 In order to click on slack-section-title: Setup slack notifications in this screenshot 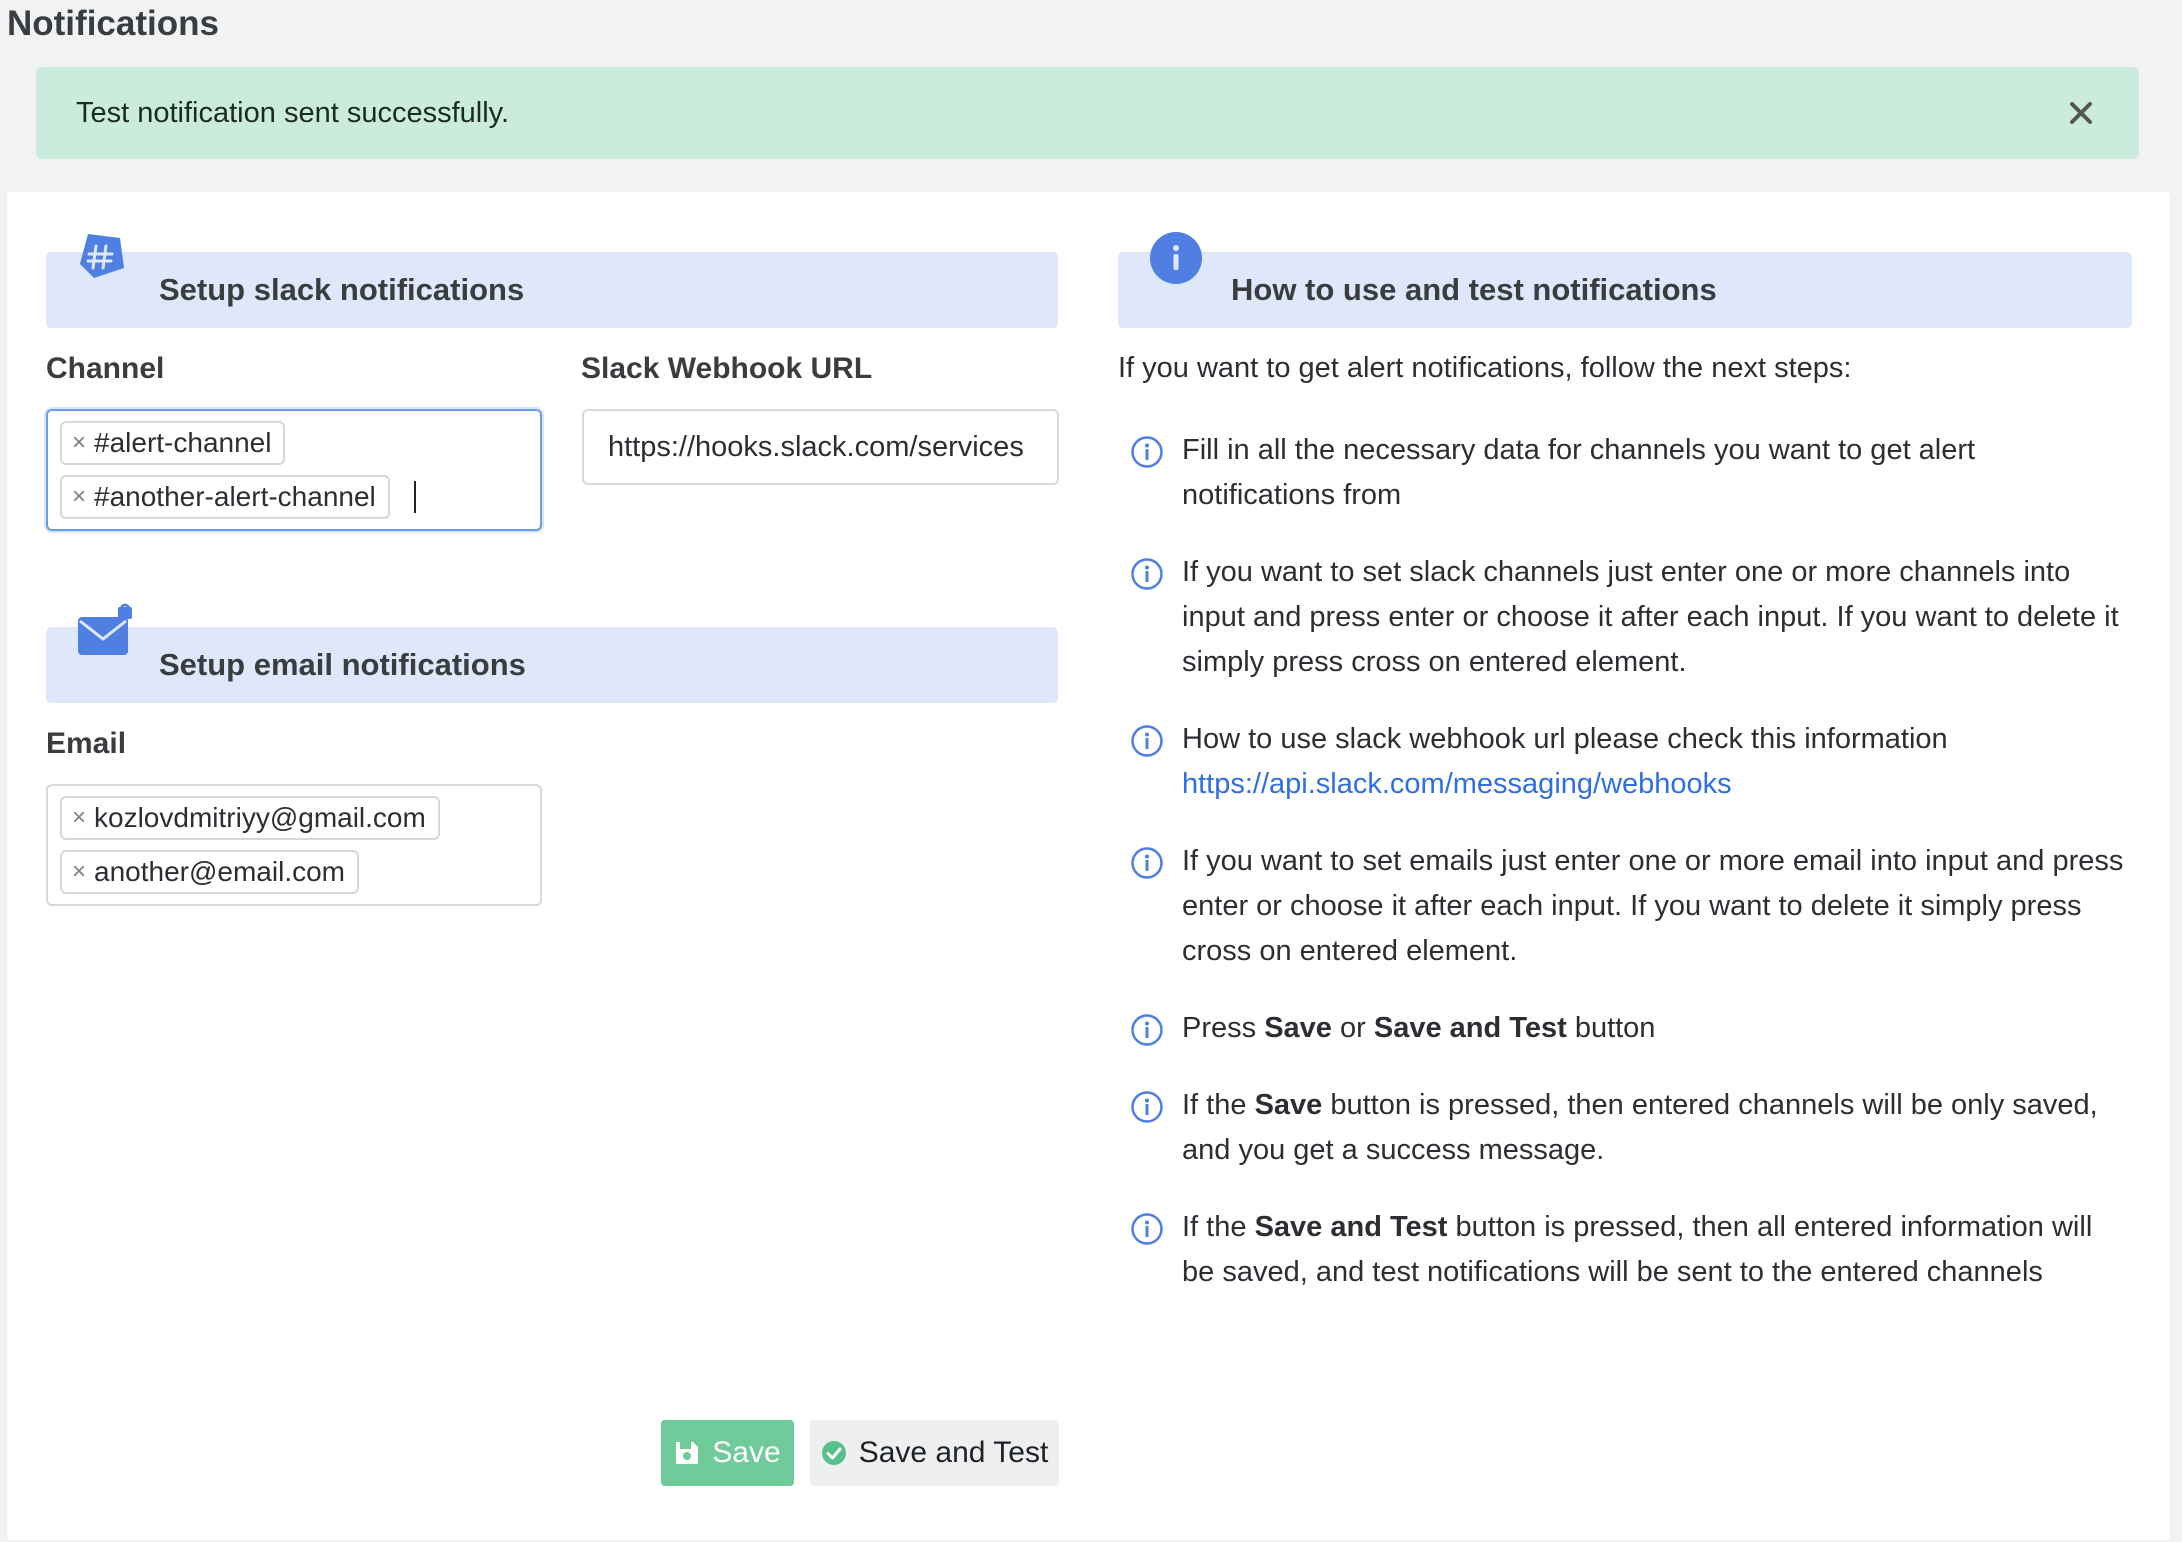, I will do `click(342, 289)`.